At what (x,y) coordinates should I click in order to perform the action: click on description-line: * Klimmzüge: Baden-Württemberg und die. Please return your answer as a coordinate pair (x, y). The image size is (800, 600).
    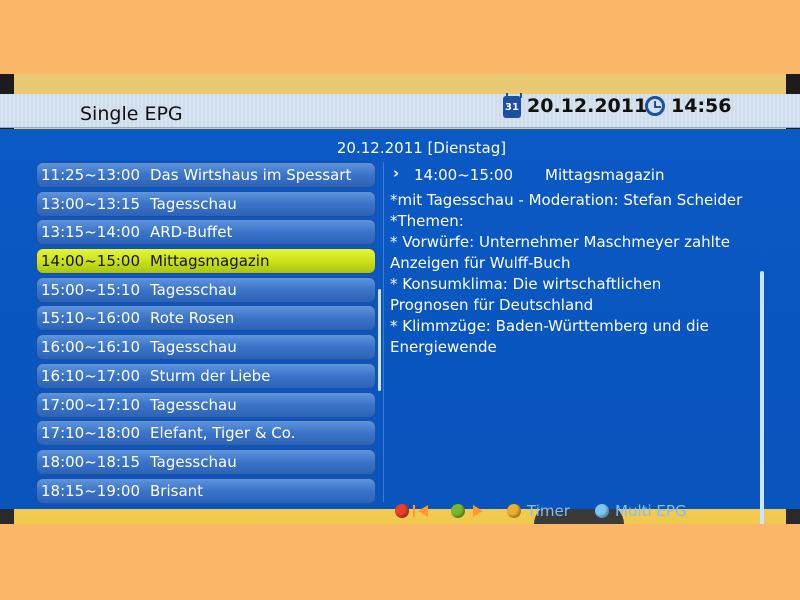
    Looking at the image, I should click on (549, 326).